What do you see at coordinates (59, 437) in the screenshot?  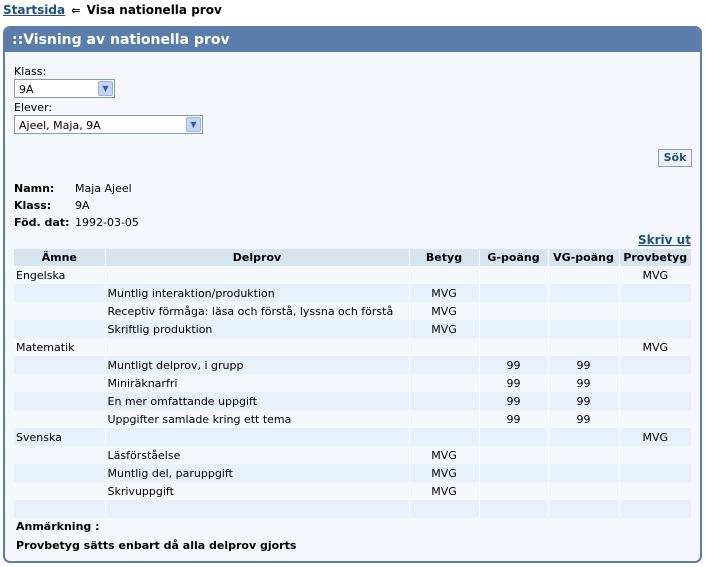 I see `table-cell: Svenska` at bounding box center [59, 437].